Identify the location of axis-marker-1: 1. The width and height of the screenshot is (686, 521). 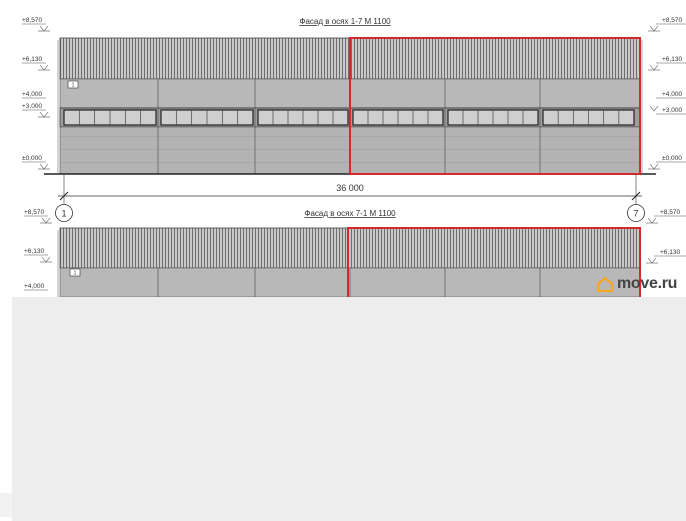
(64, 213).